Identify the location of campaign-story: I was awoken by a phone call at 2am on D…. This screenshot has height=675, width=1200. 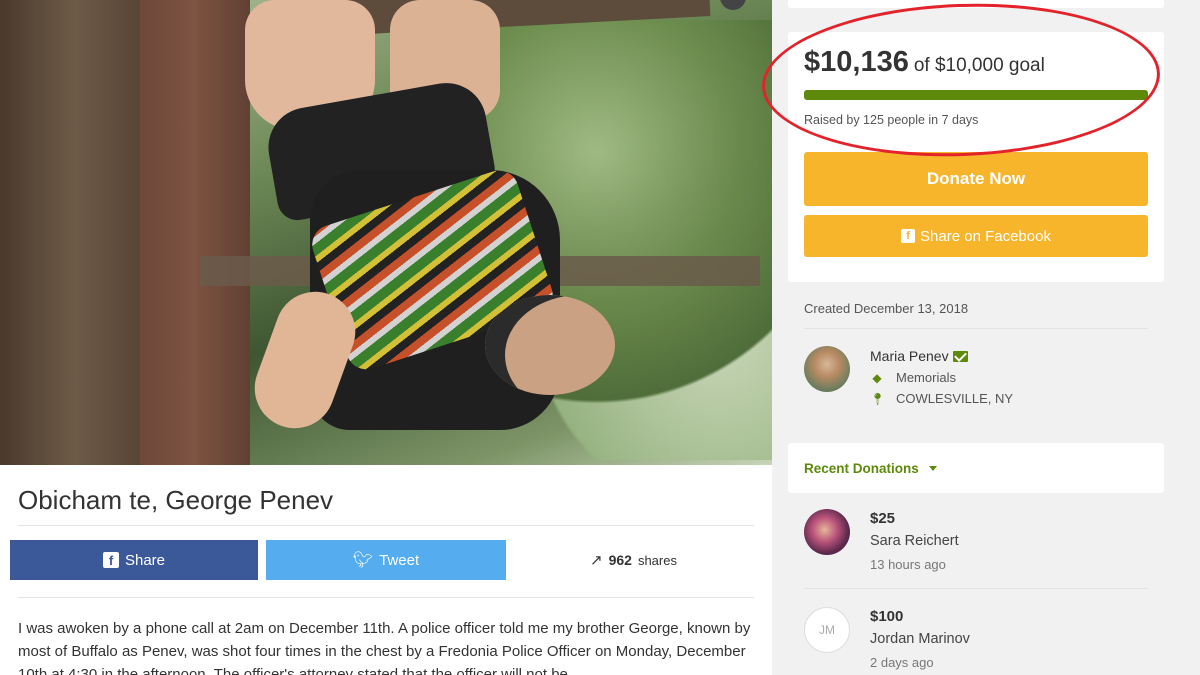
(384, 647).